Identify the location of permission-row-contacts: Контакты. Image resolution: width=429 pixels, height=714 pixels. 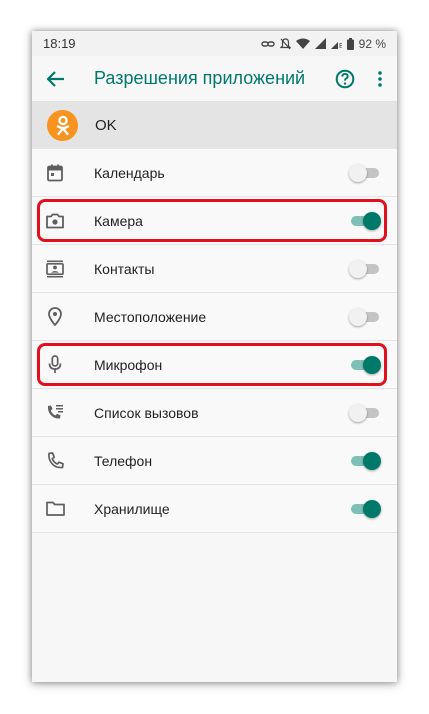
(214, 269).